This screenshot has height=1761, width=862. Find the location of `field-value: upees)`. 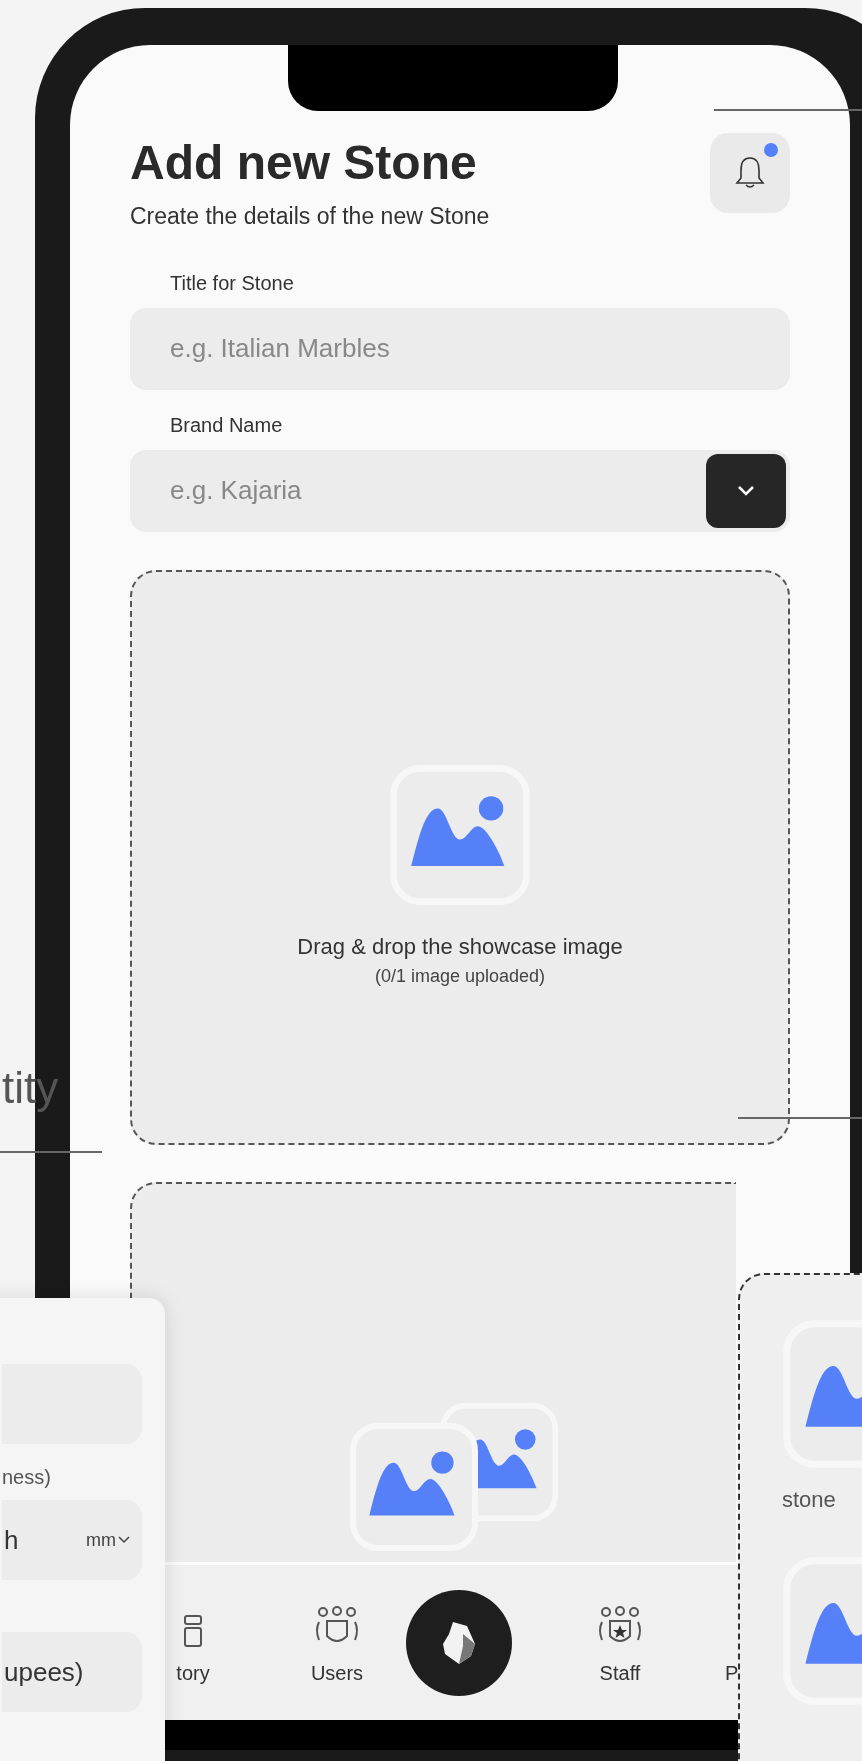

field-value: upees) is located at coordinates (44, 1672).